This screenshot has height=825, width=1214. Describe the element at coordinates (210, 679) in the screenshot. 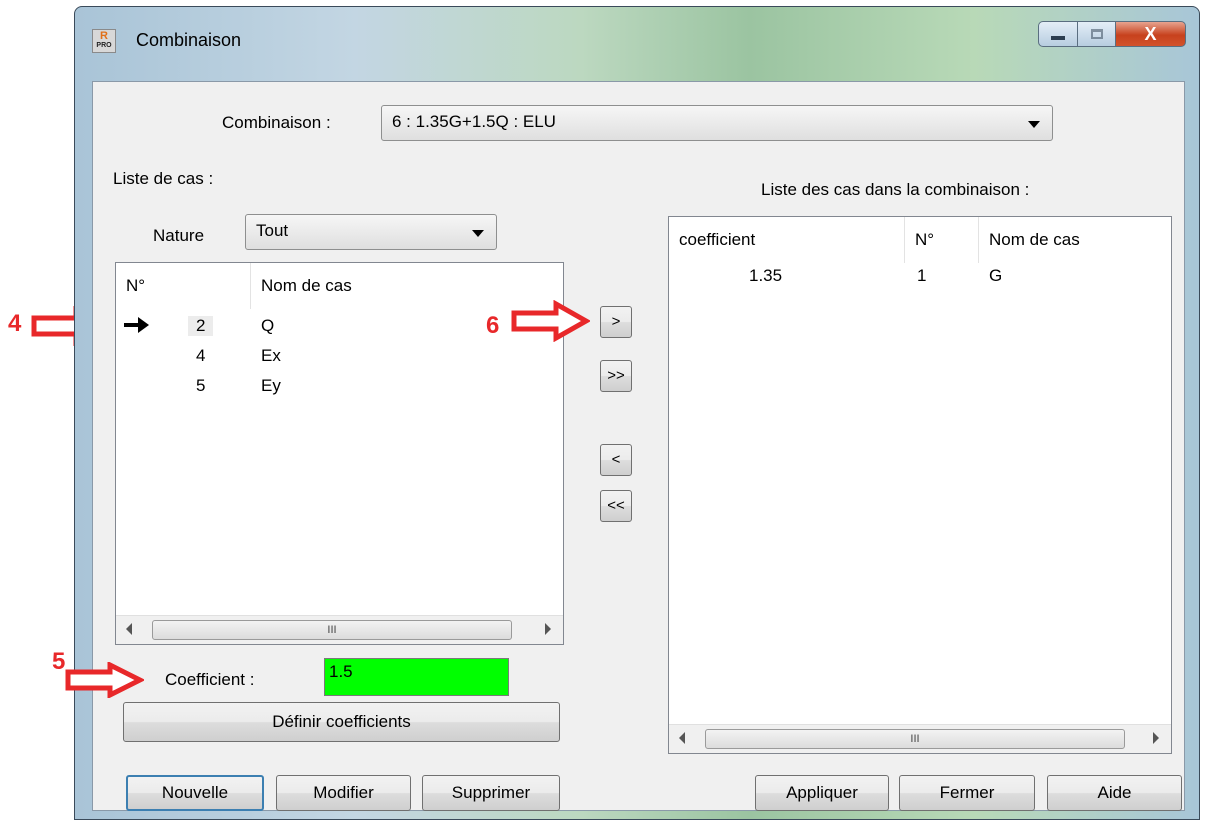

I see `coefficient-label: Coefficient :` at that location.